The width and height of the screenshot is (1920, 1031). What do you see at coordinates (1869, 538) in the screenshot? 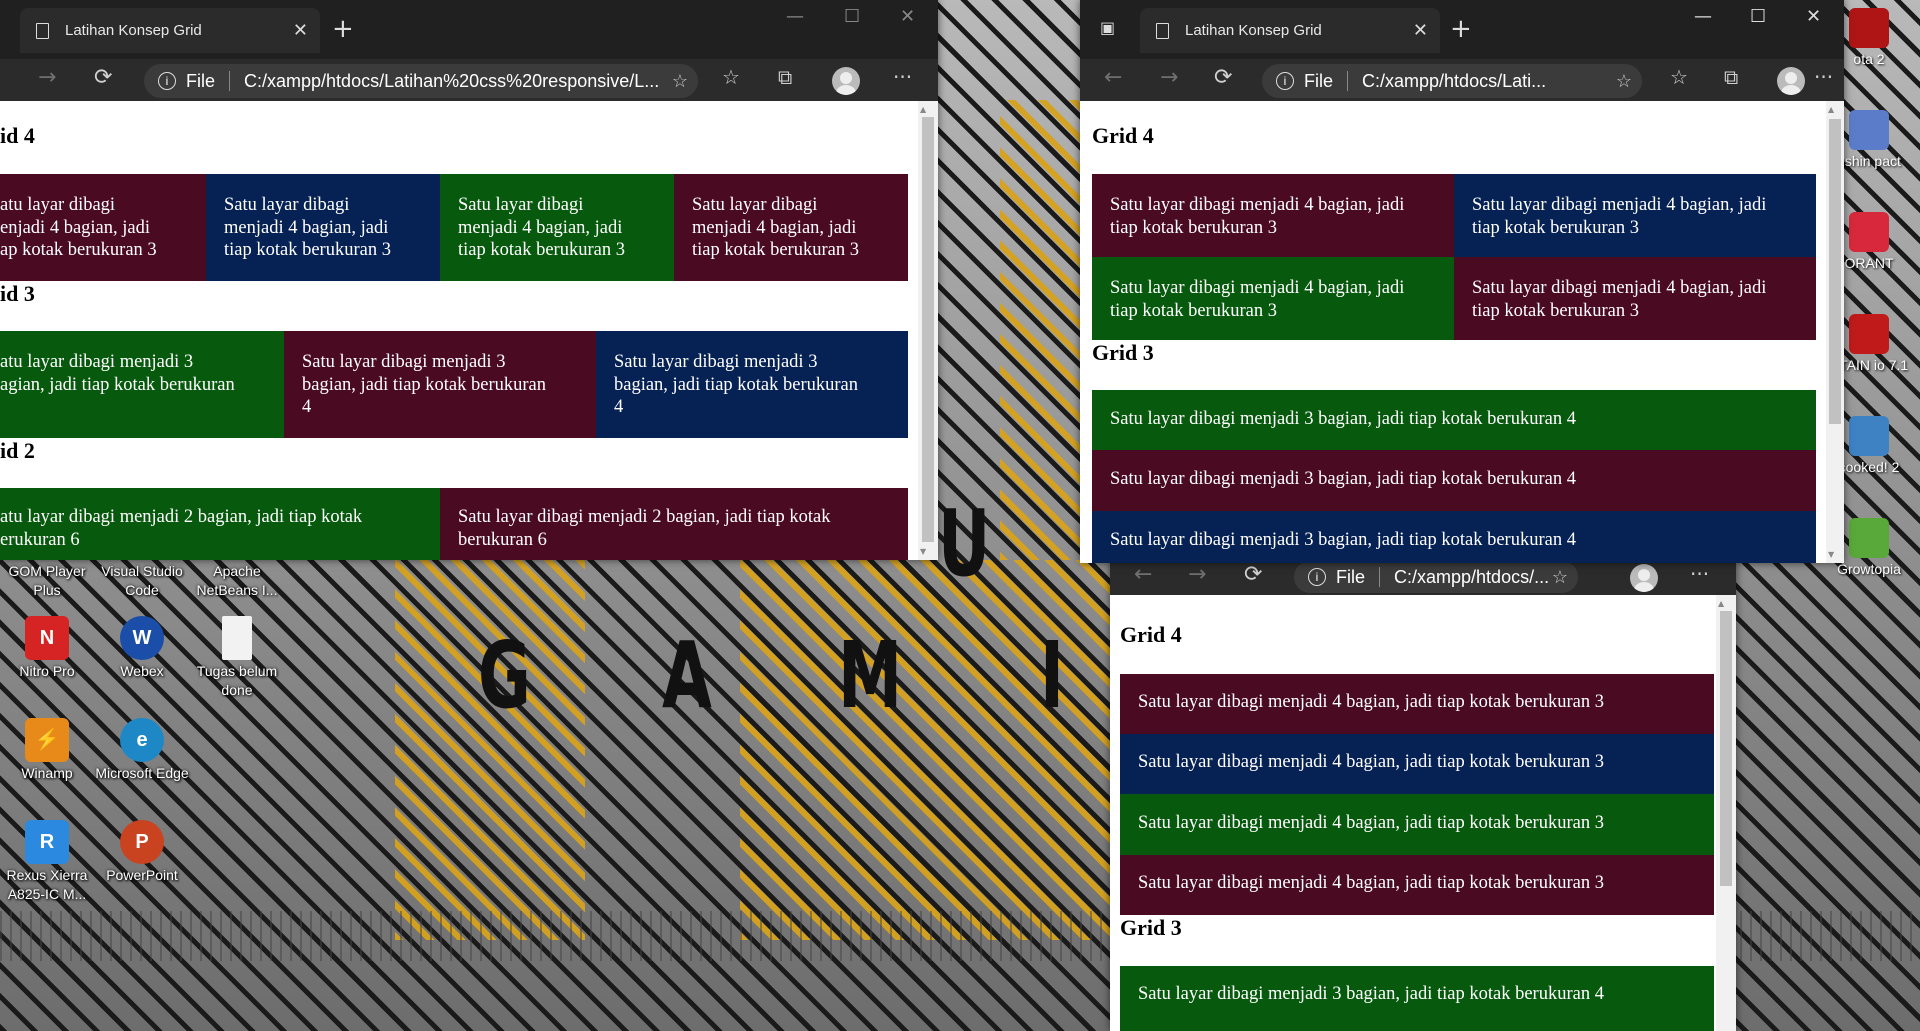
I see `growtopia-icon` at bounding box center [1869, 538].